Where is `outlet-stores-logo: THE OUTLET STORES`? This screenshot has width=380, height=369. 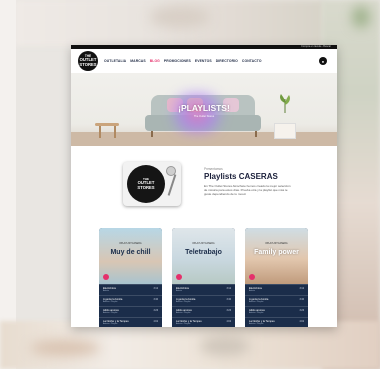 outlet-stores-logo: THE OUTLET STORES is located at coordinates (88, 61).